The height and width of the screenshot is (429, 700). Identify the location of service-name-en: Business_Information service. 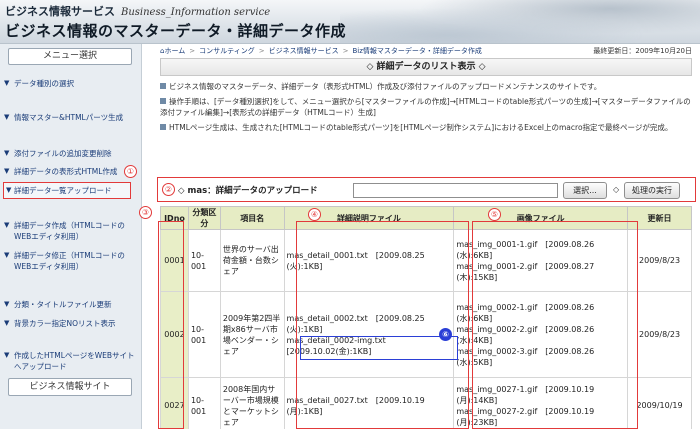
(196, 12).